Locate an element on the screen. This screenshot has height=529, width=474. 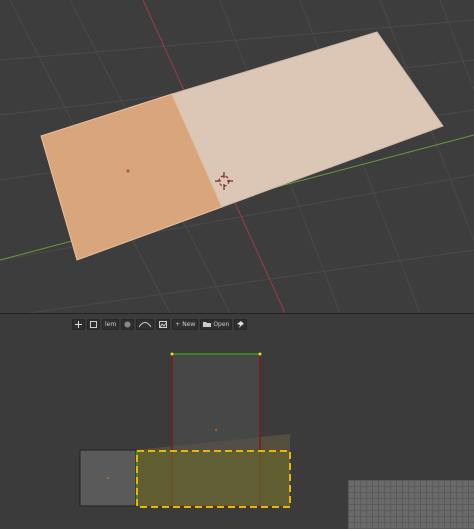
face-center-dot is located at coordinates (128, 171).